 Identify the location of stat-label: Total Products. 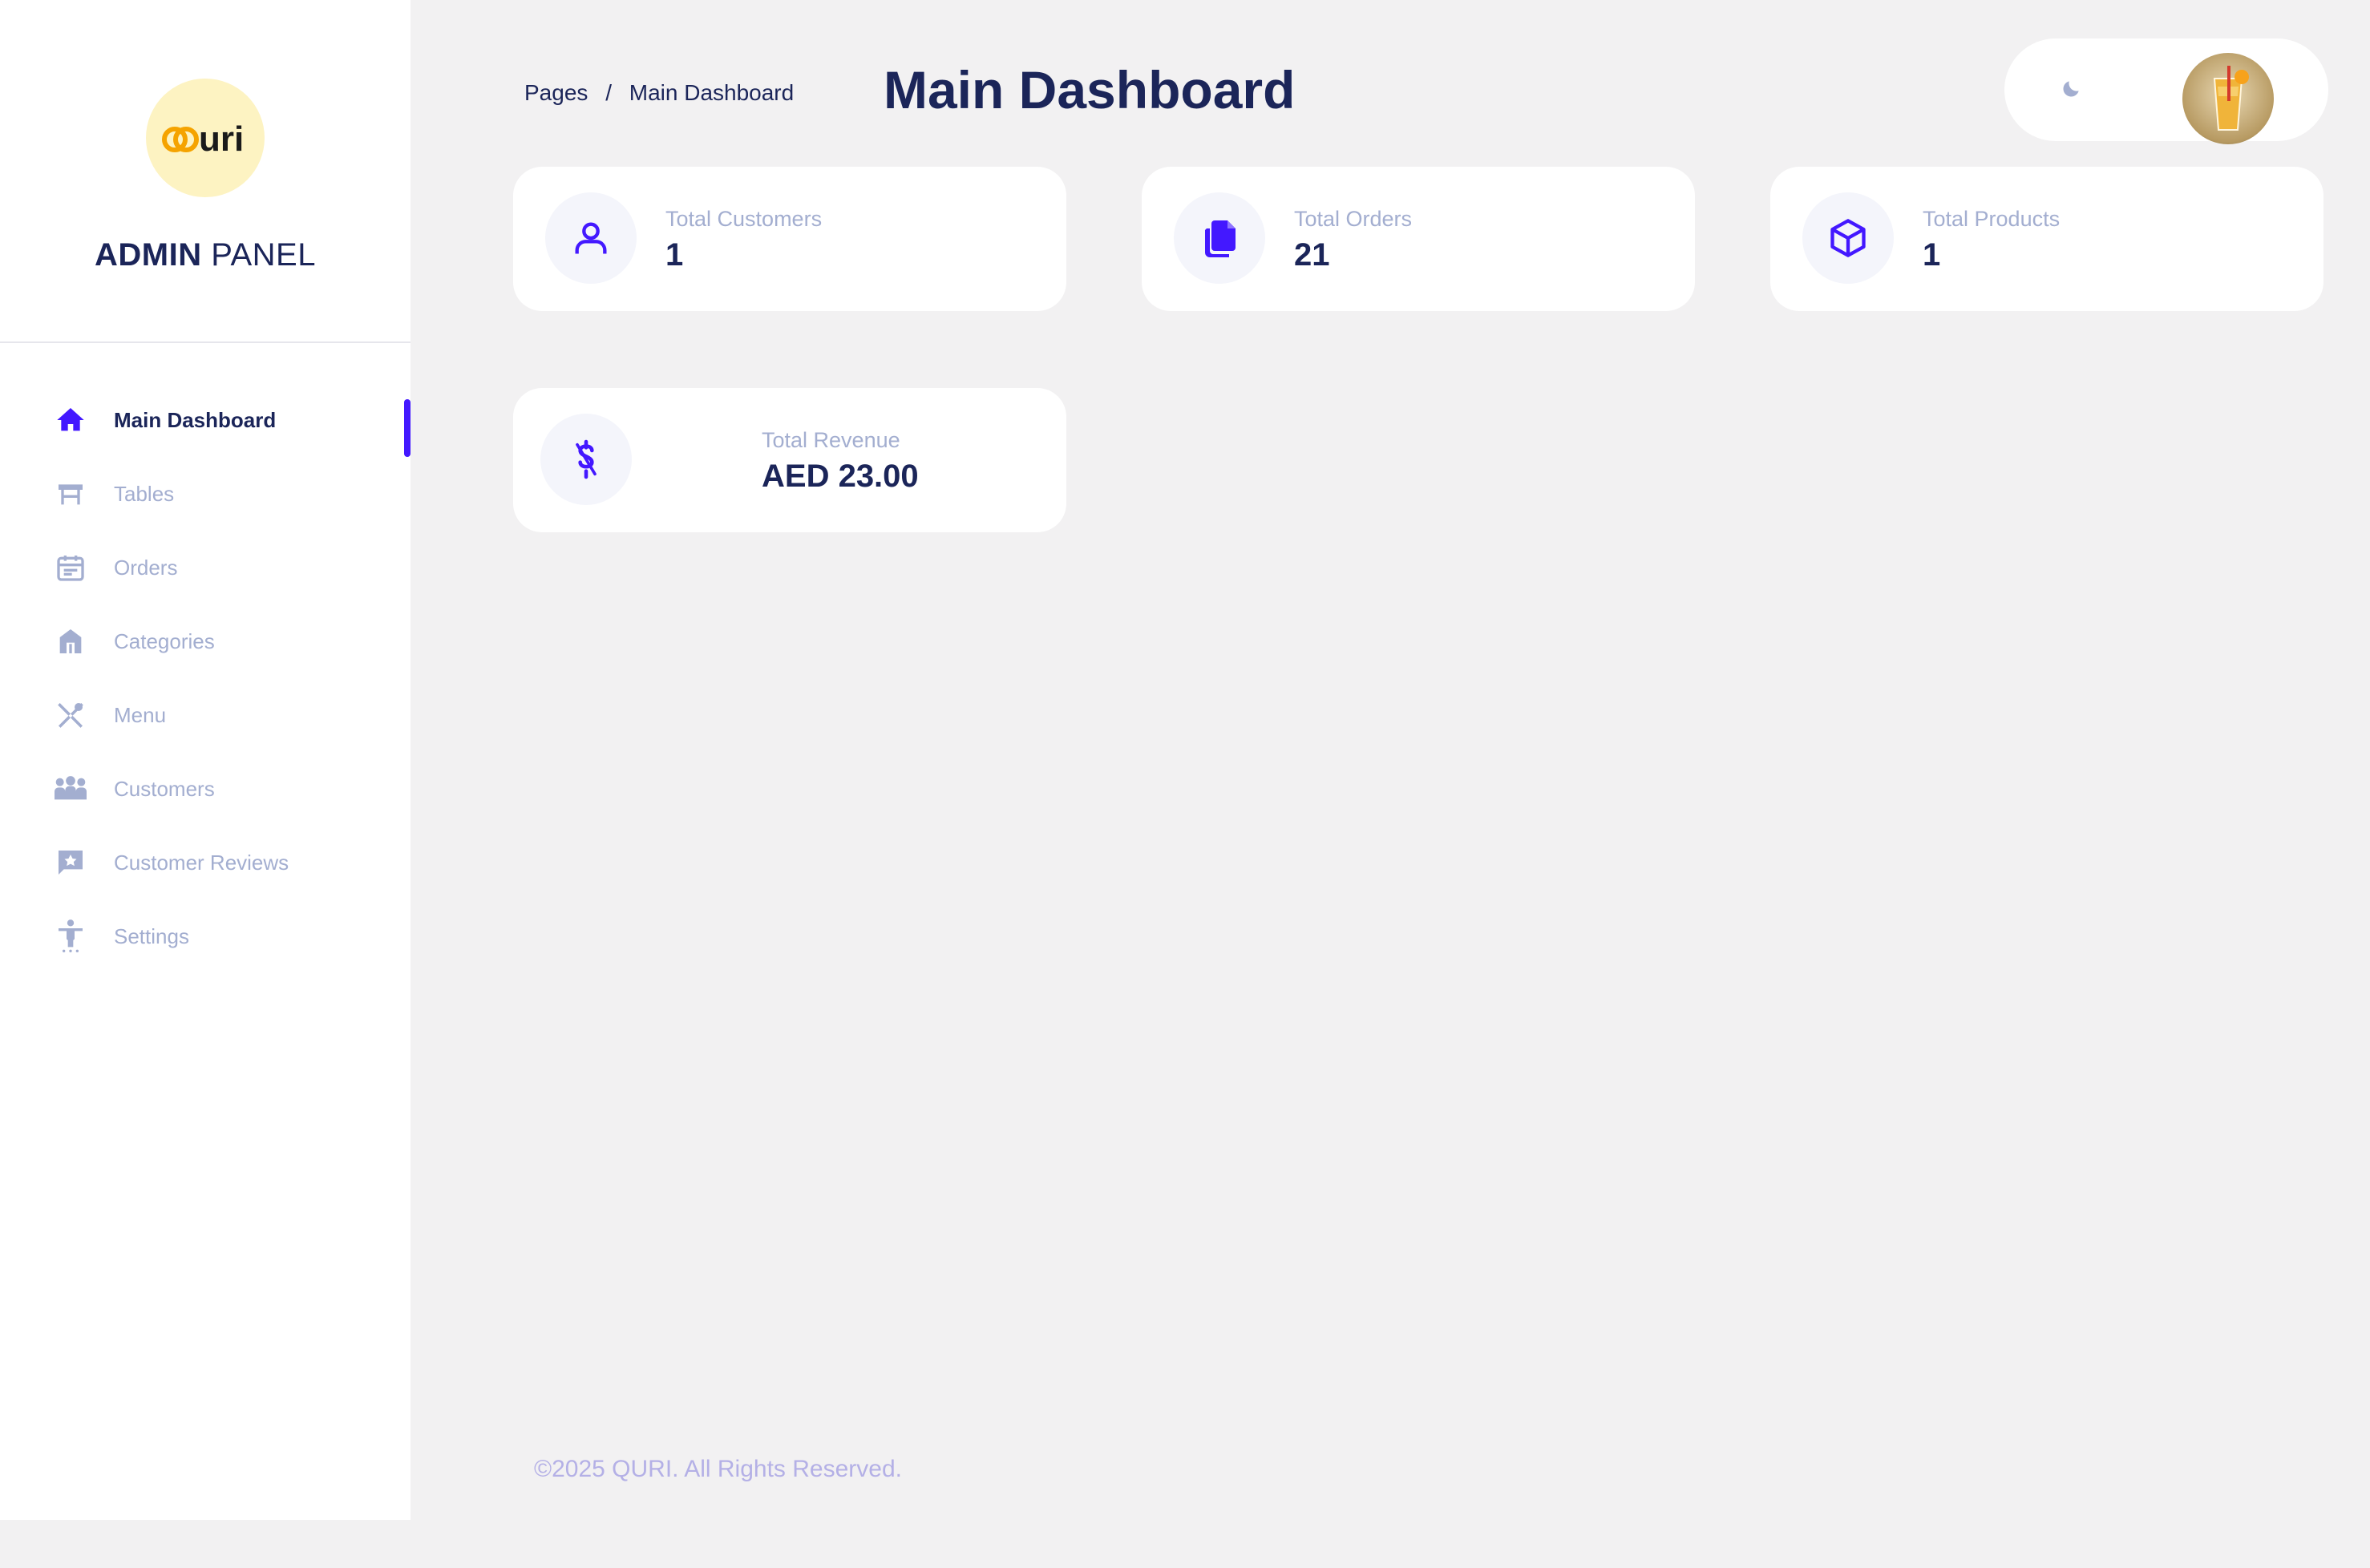
(1992, 219).